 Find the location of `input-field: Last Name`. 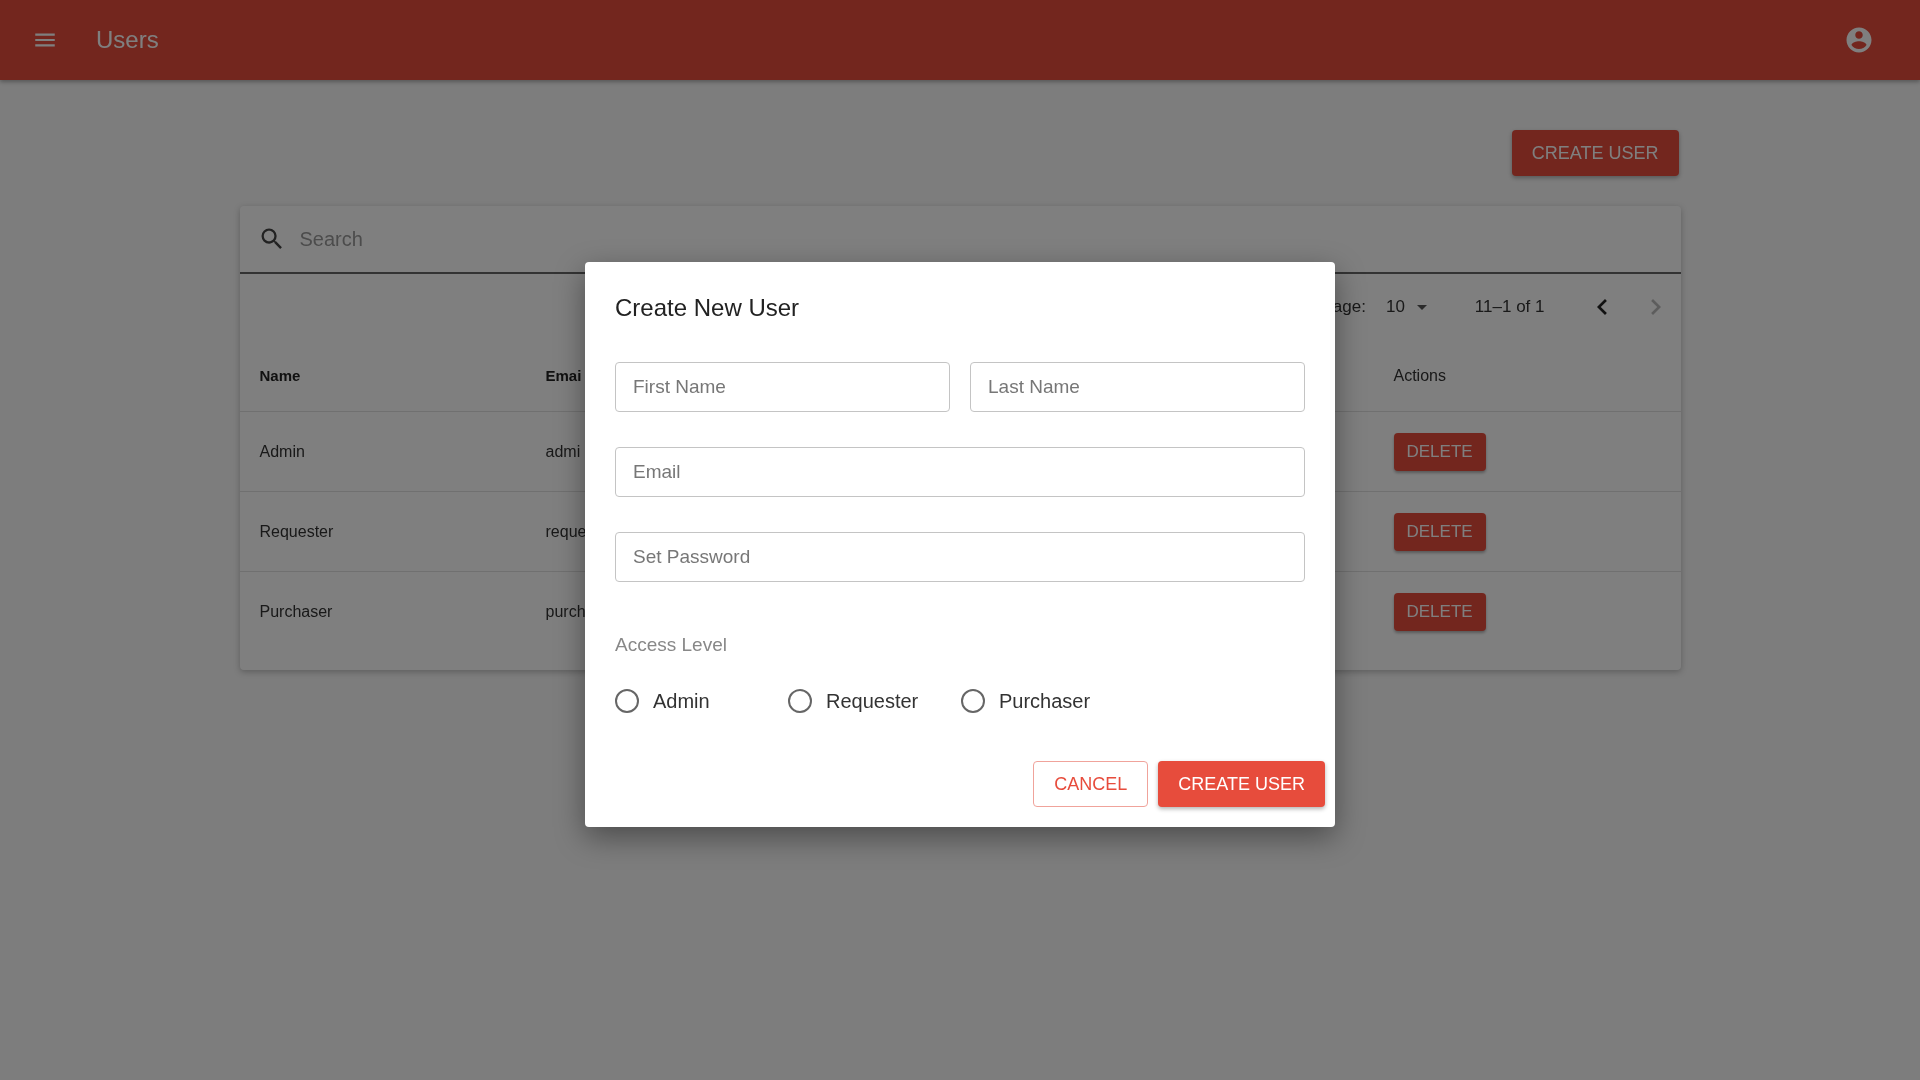

input-field: Last Name is located at coordinates (1137, 387).